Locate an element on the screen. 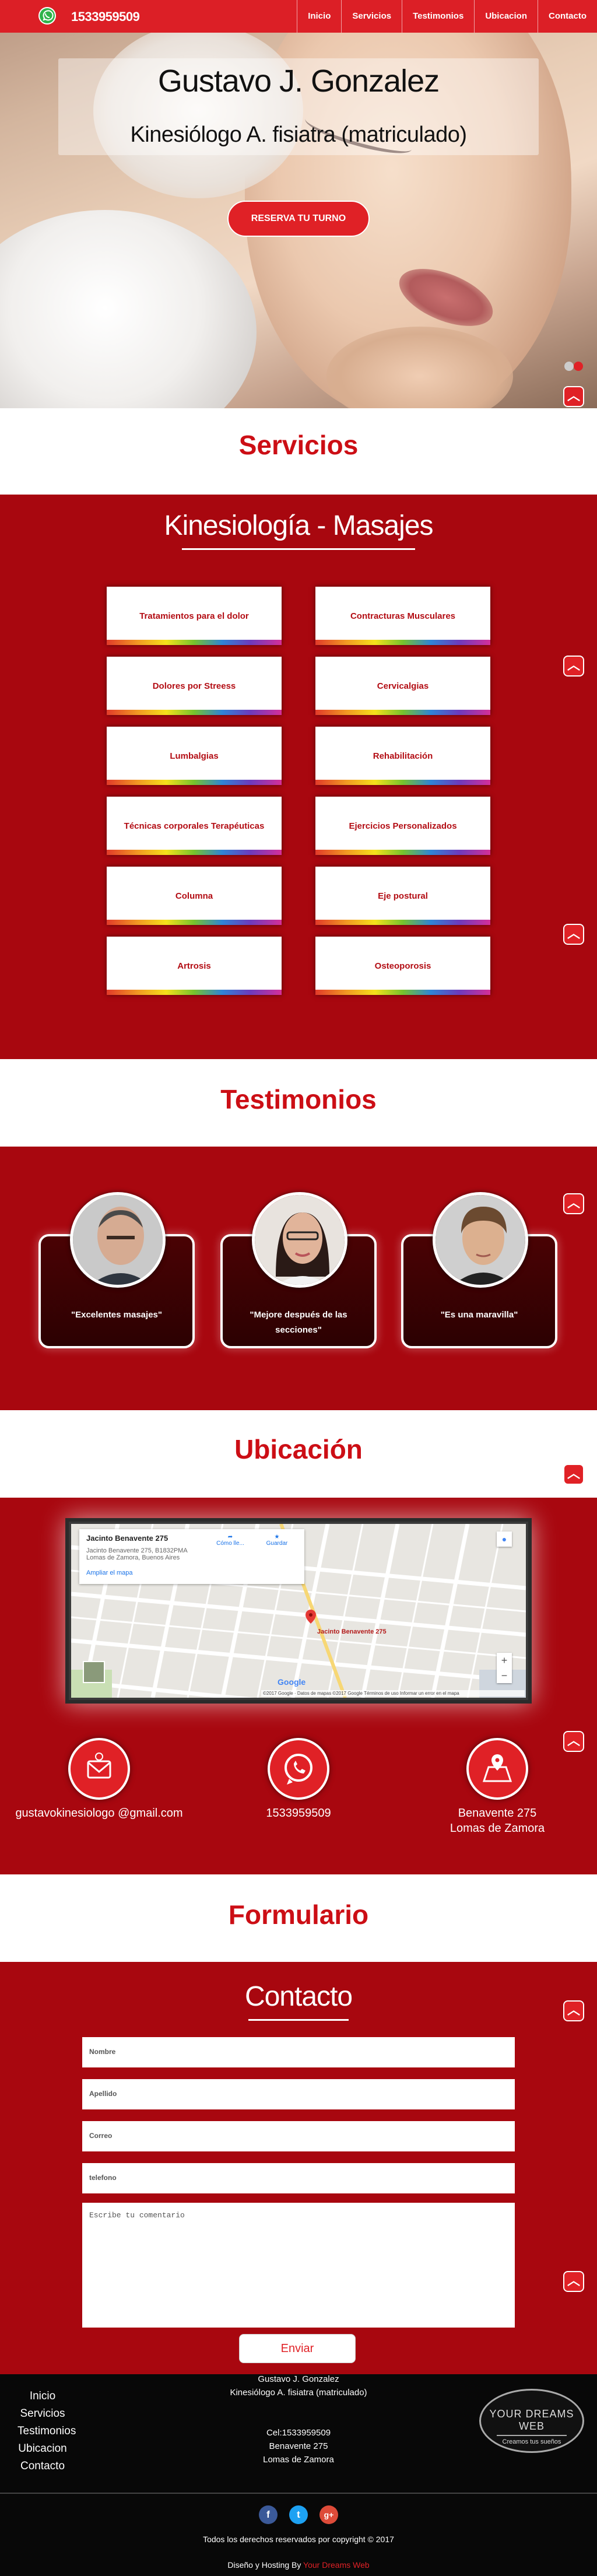 This screenshot has height=2576, width=597. your-dreams-web-logo: YOUR DREAMS WEB Creamos tus sueños is located at coordinates (531, 2421).